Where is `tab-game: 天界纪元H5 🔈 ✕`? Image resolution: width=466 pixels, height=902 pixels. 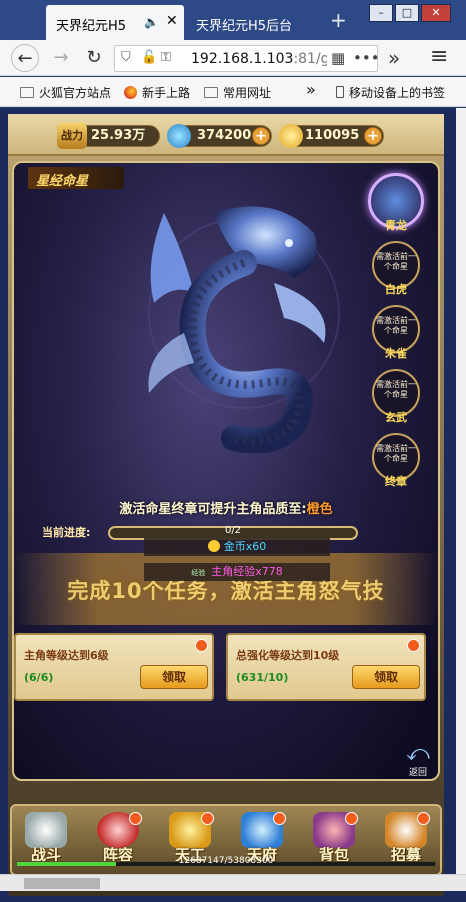
tab-game: 天界纪元H5 🔈 ✕ is located at coordinates (115, 22).